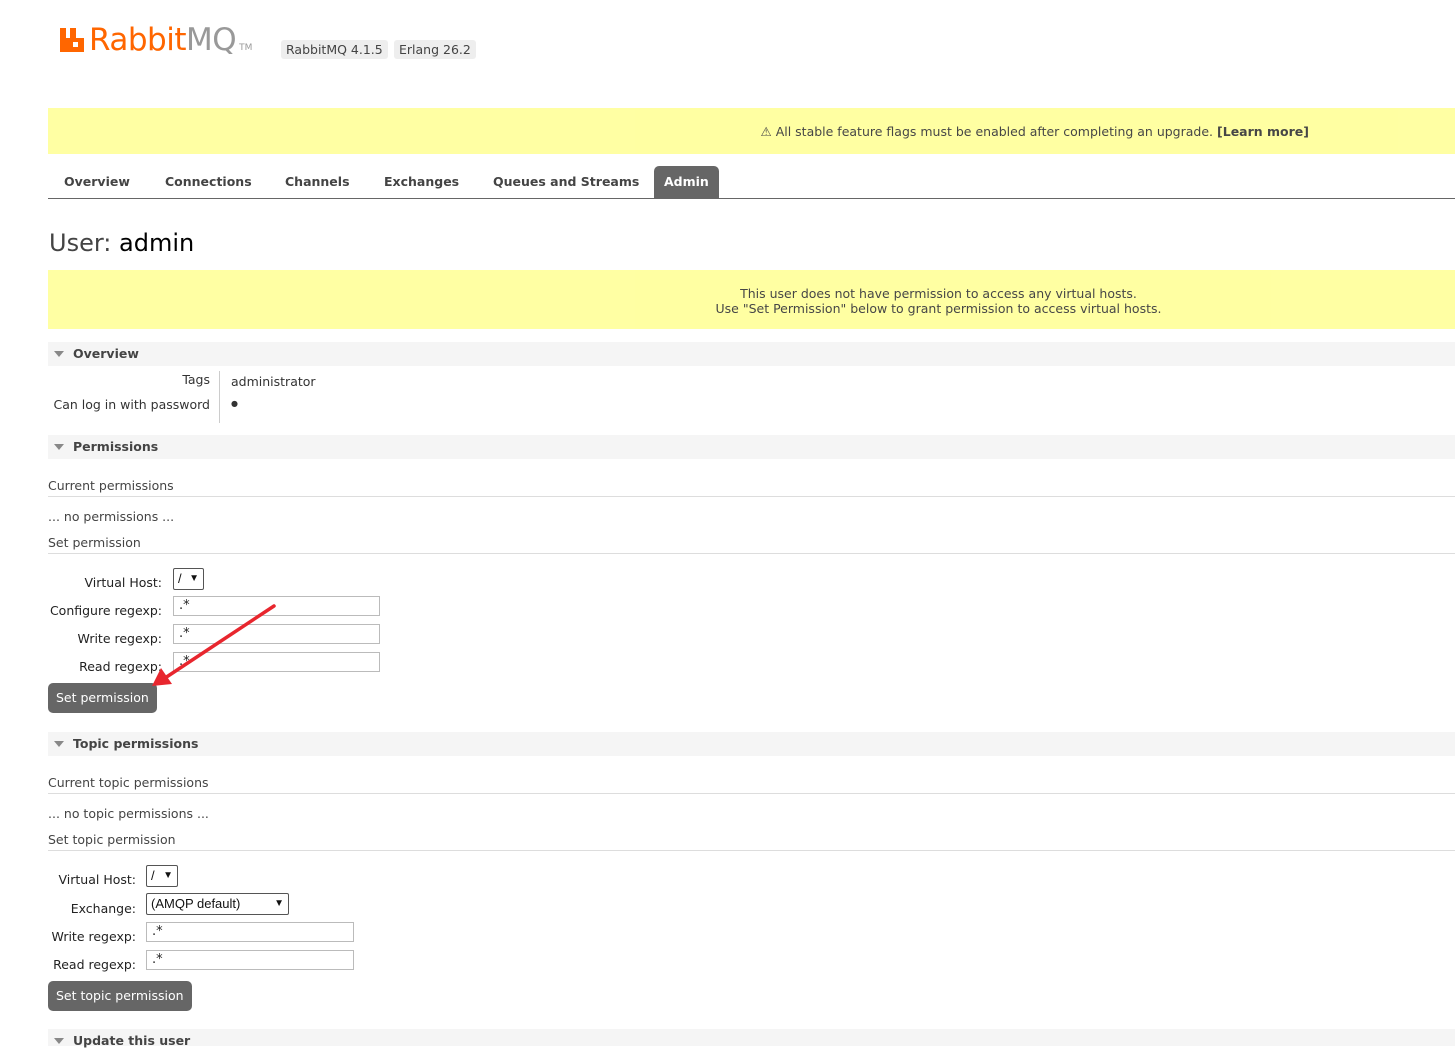  What do you see at coordinates (686, 182) in the screenshot?
I see `tab-admin: Admin` at bounding box center [686, 182].